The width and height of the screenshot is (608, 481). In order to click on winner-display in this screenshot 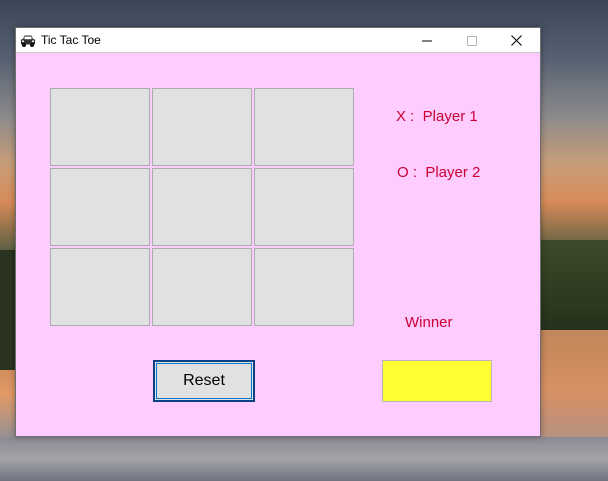, I will do `click(437, 381)`.